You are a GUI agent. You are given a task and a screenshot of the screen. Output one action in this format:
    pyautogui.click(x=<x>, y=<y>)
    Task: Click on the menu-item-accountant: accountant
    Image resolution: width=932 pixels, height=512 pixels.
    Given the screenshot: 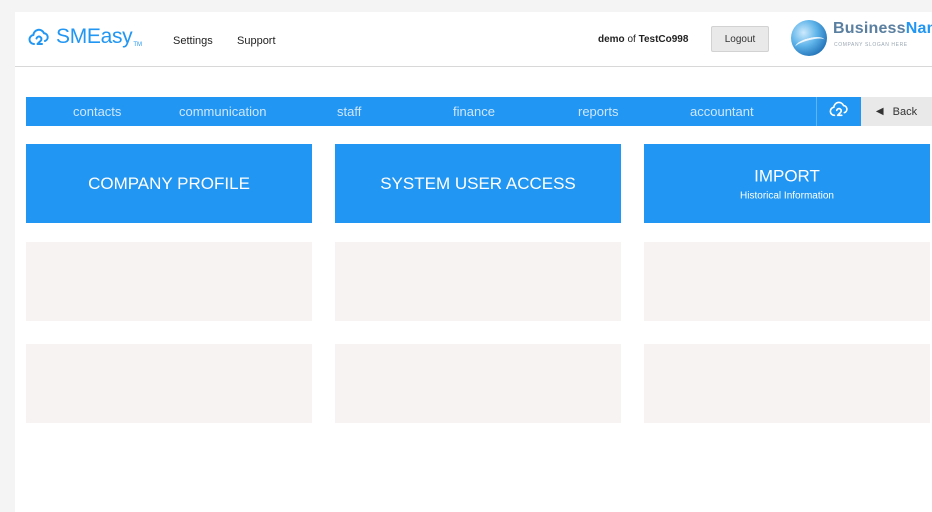 What is the action you would take?
    pyautogui.click(x=722, y=111)
    